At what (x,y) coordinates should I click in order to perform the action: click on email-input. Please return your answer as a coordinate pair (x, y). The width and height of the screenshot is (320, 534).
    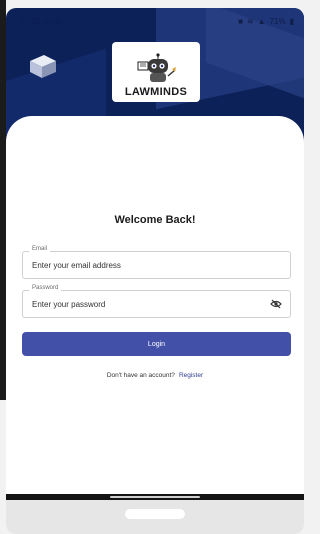
    Looking at the image, I should click on (142, 265).